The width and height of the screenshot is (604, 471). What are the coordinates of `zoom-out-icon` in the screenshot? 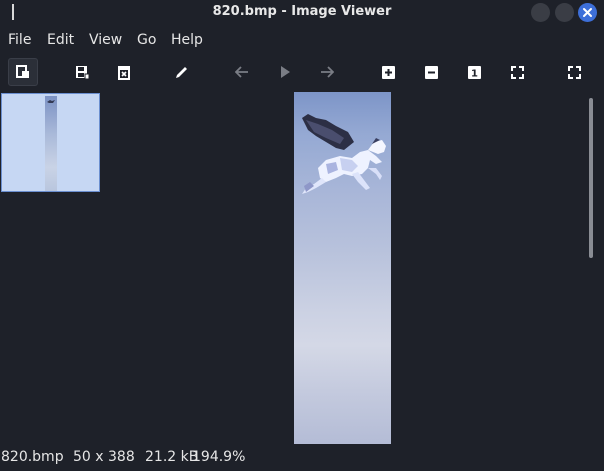 It's located at (431, 72).